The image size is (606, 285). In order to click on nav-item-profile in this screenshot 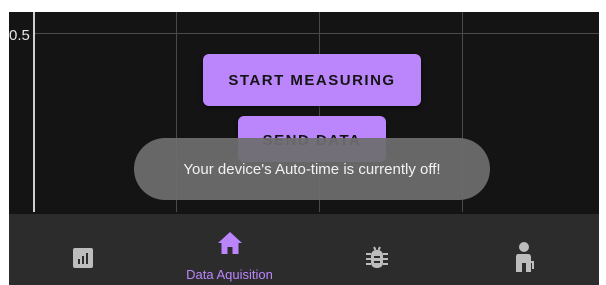, I will do `click(523, 249)`.